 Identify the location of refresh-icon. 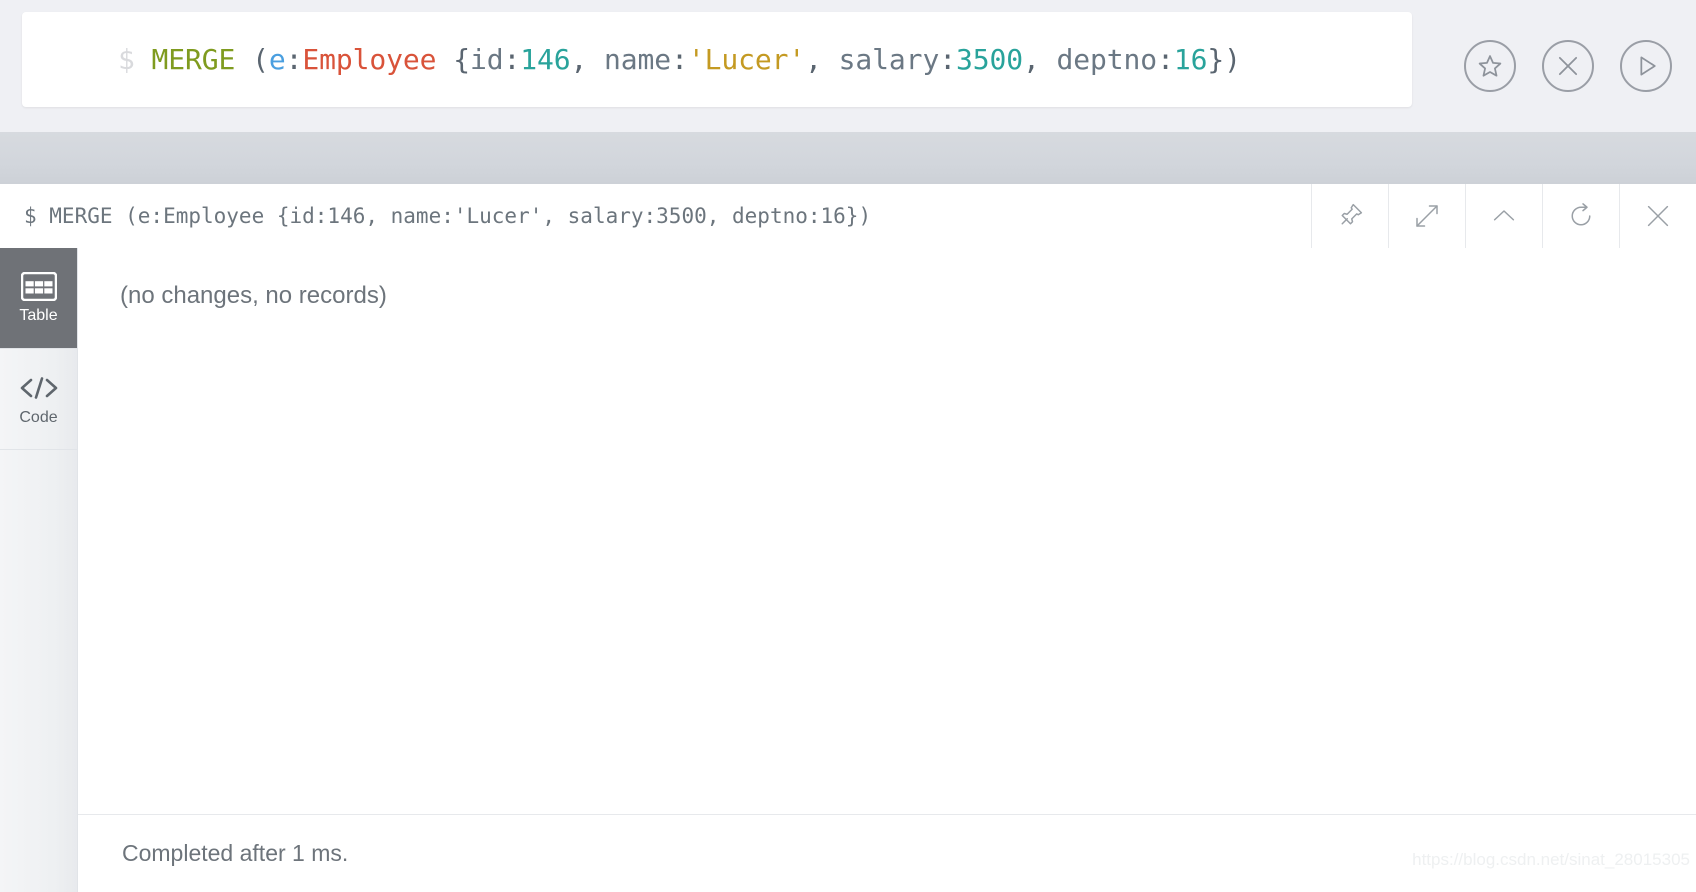
(1581, 214).